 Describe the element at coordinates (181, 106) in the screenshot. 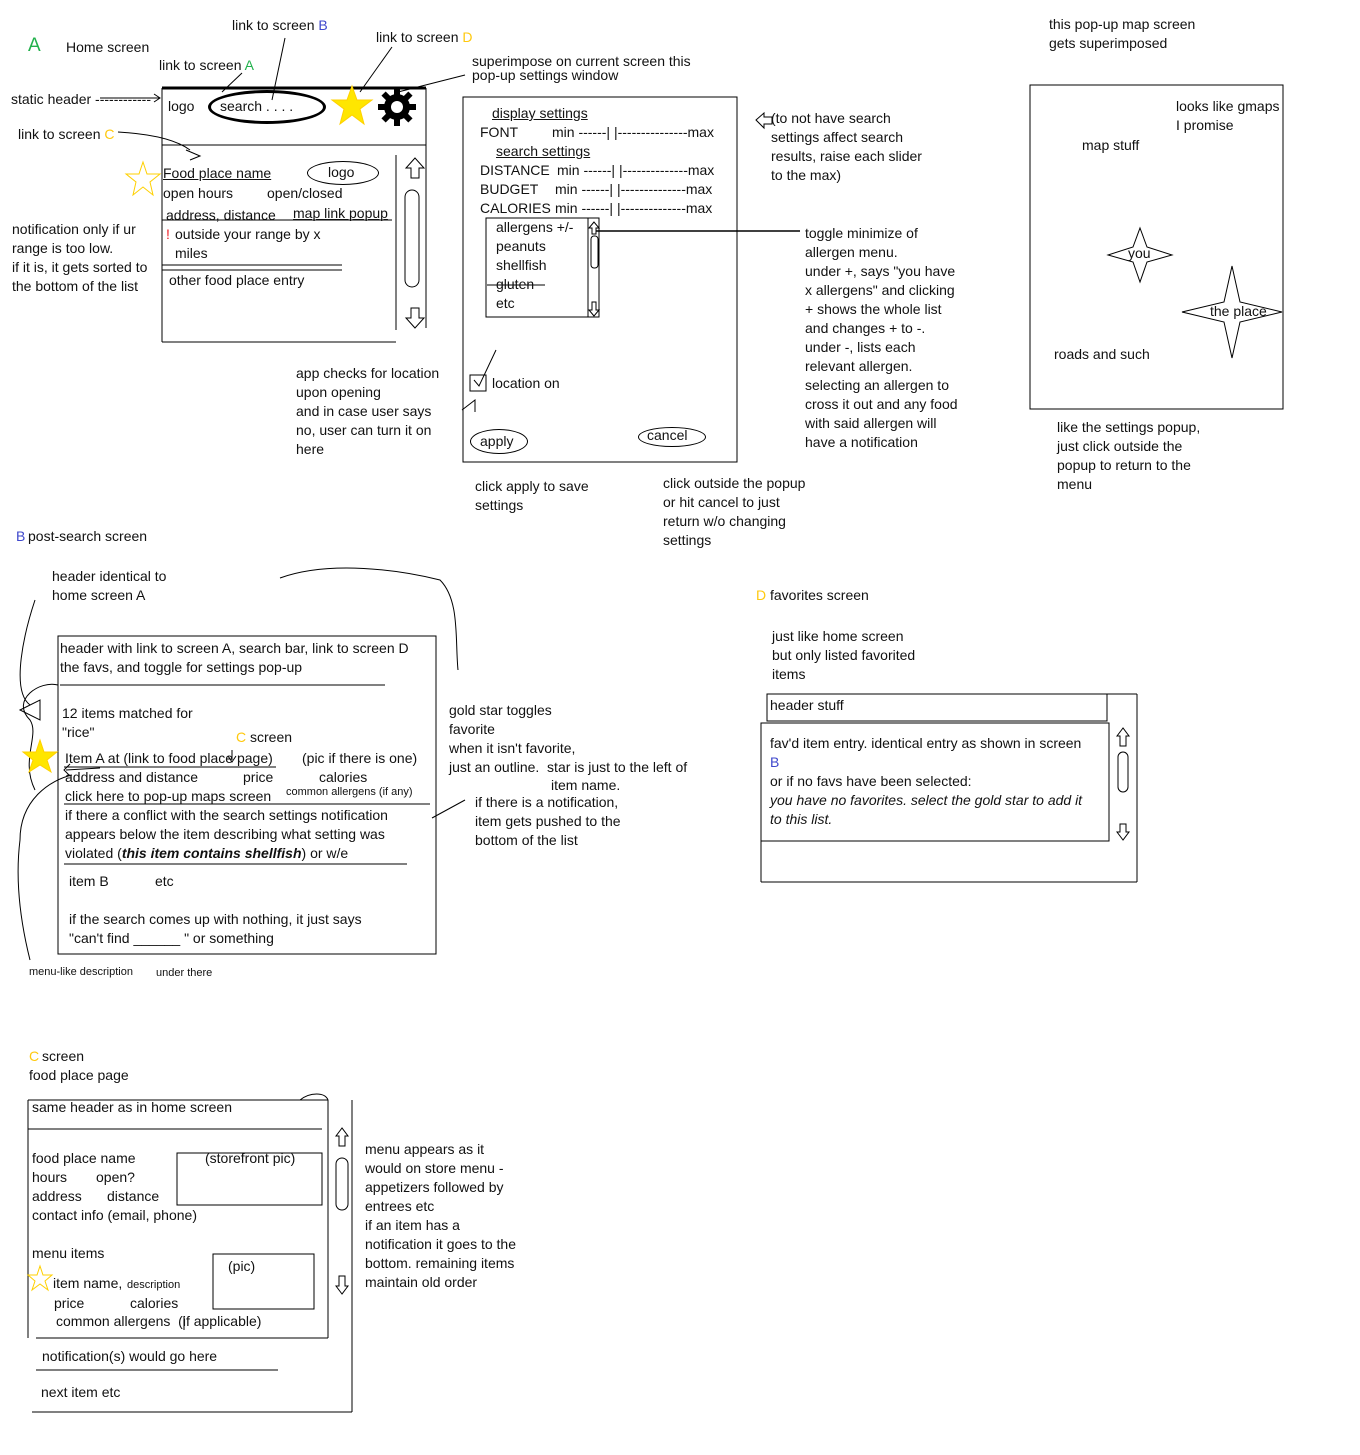

I see `header-logo: logo` at that location.